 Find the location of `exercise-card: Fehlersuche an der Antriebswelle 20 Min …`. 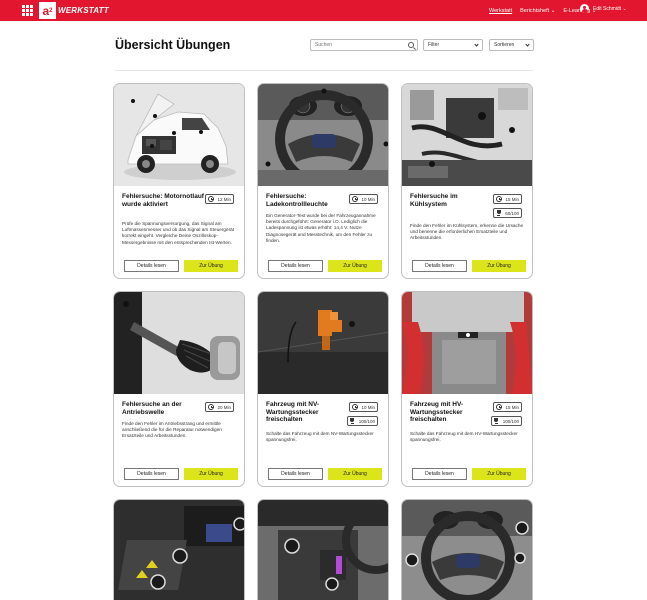

exercise-card: Fehlersuche an der Antriebswelle 20 Min … is located at coordinates (179, 389).